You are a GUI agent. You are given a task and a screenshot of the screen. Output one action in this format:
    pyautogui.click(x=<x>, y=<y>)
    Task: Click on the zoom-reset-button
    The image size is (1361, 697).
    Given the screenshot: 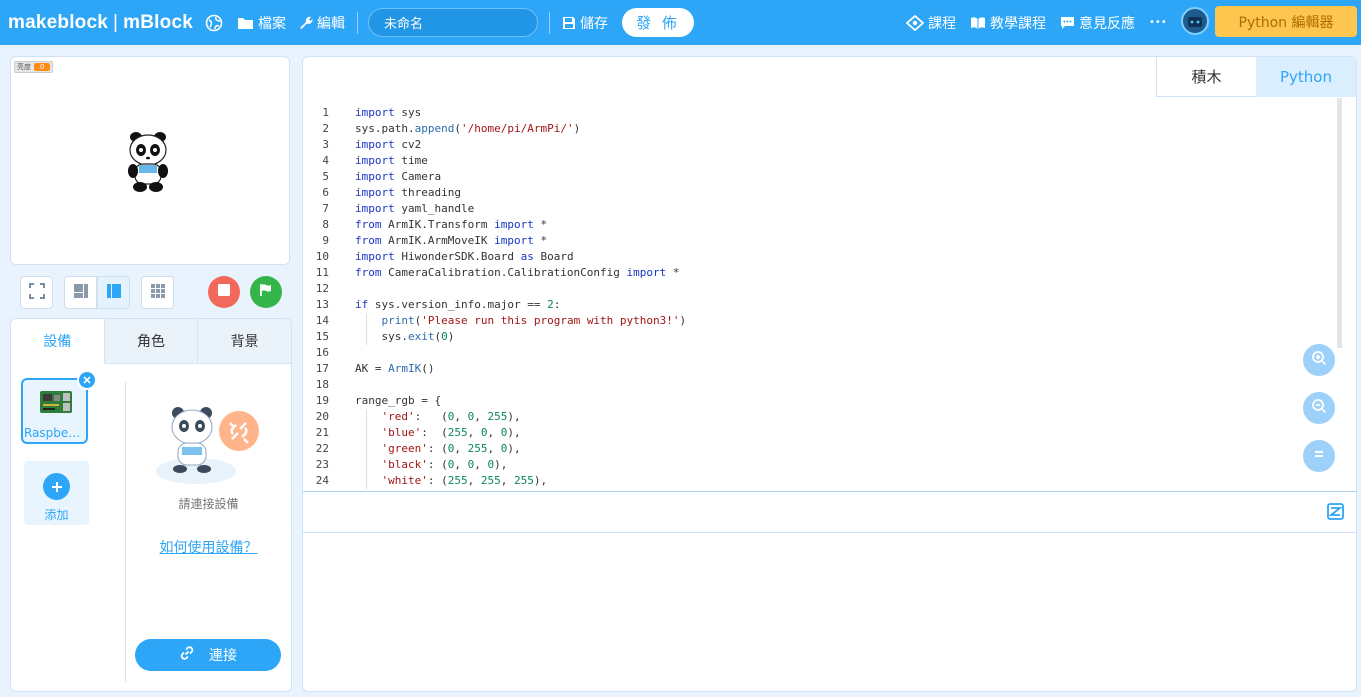 What is the action you would take?
    pyautogui.click(x=1319, y=456)
    